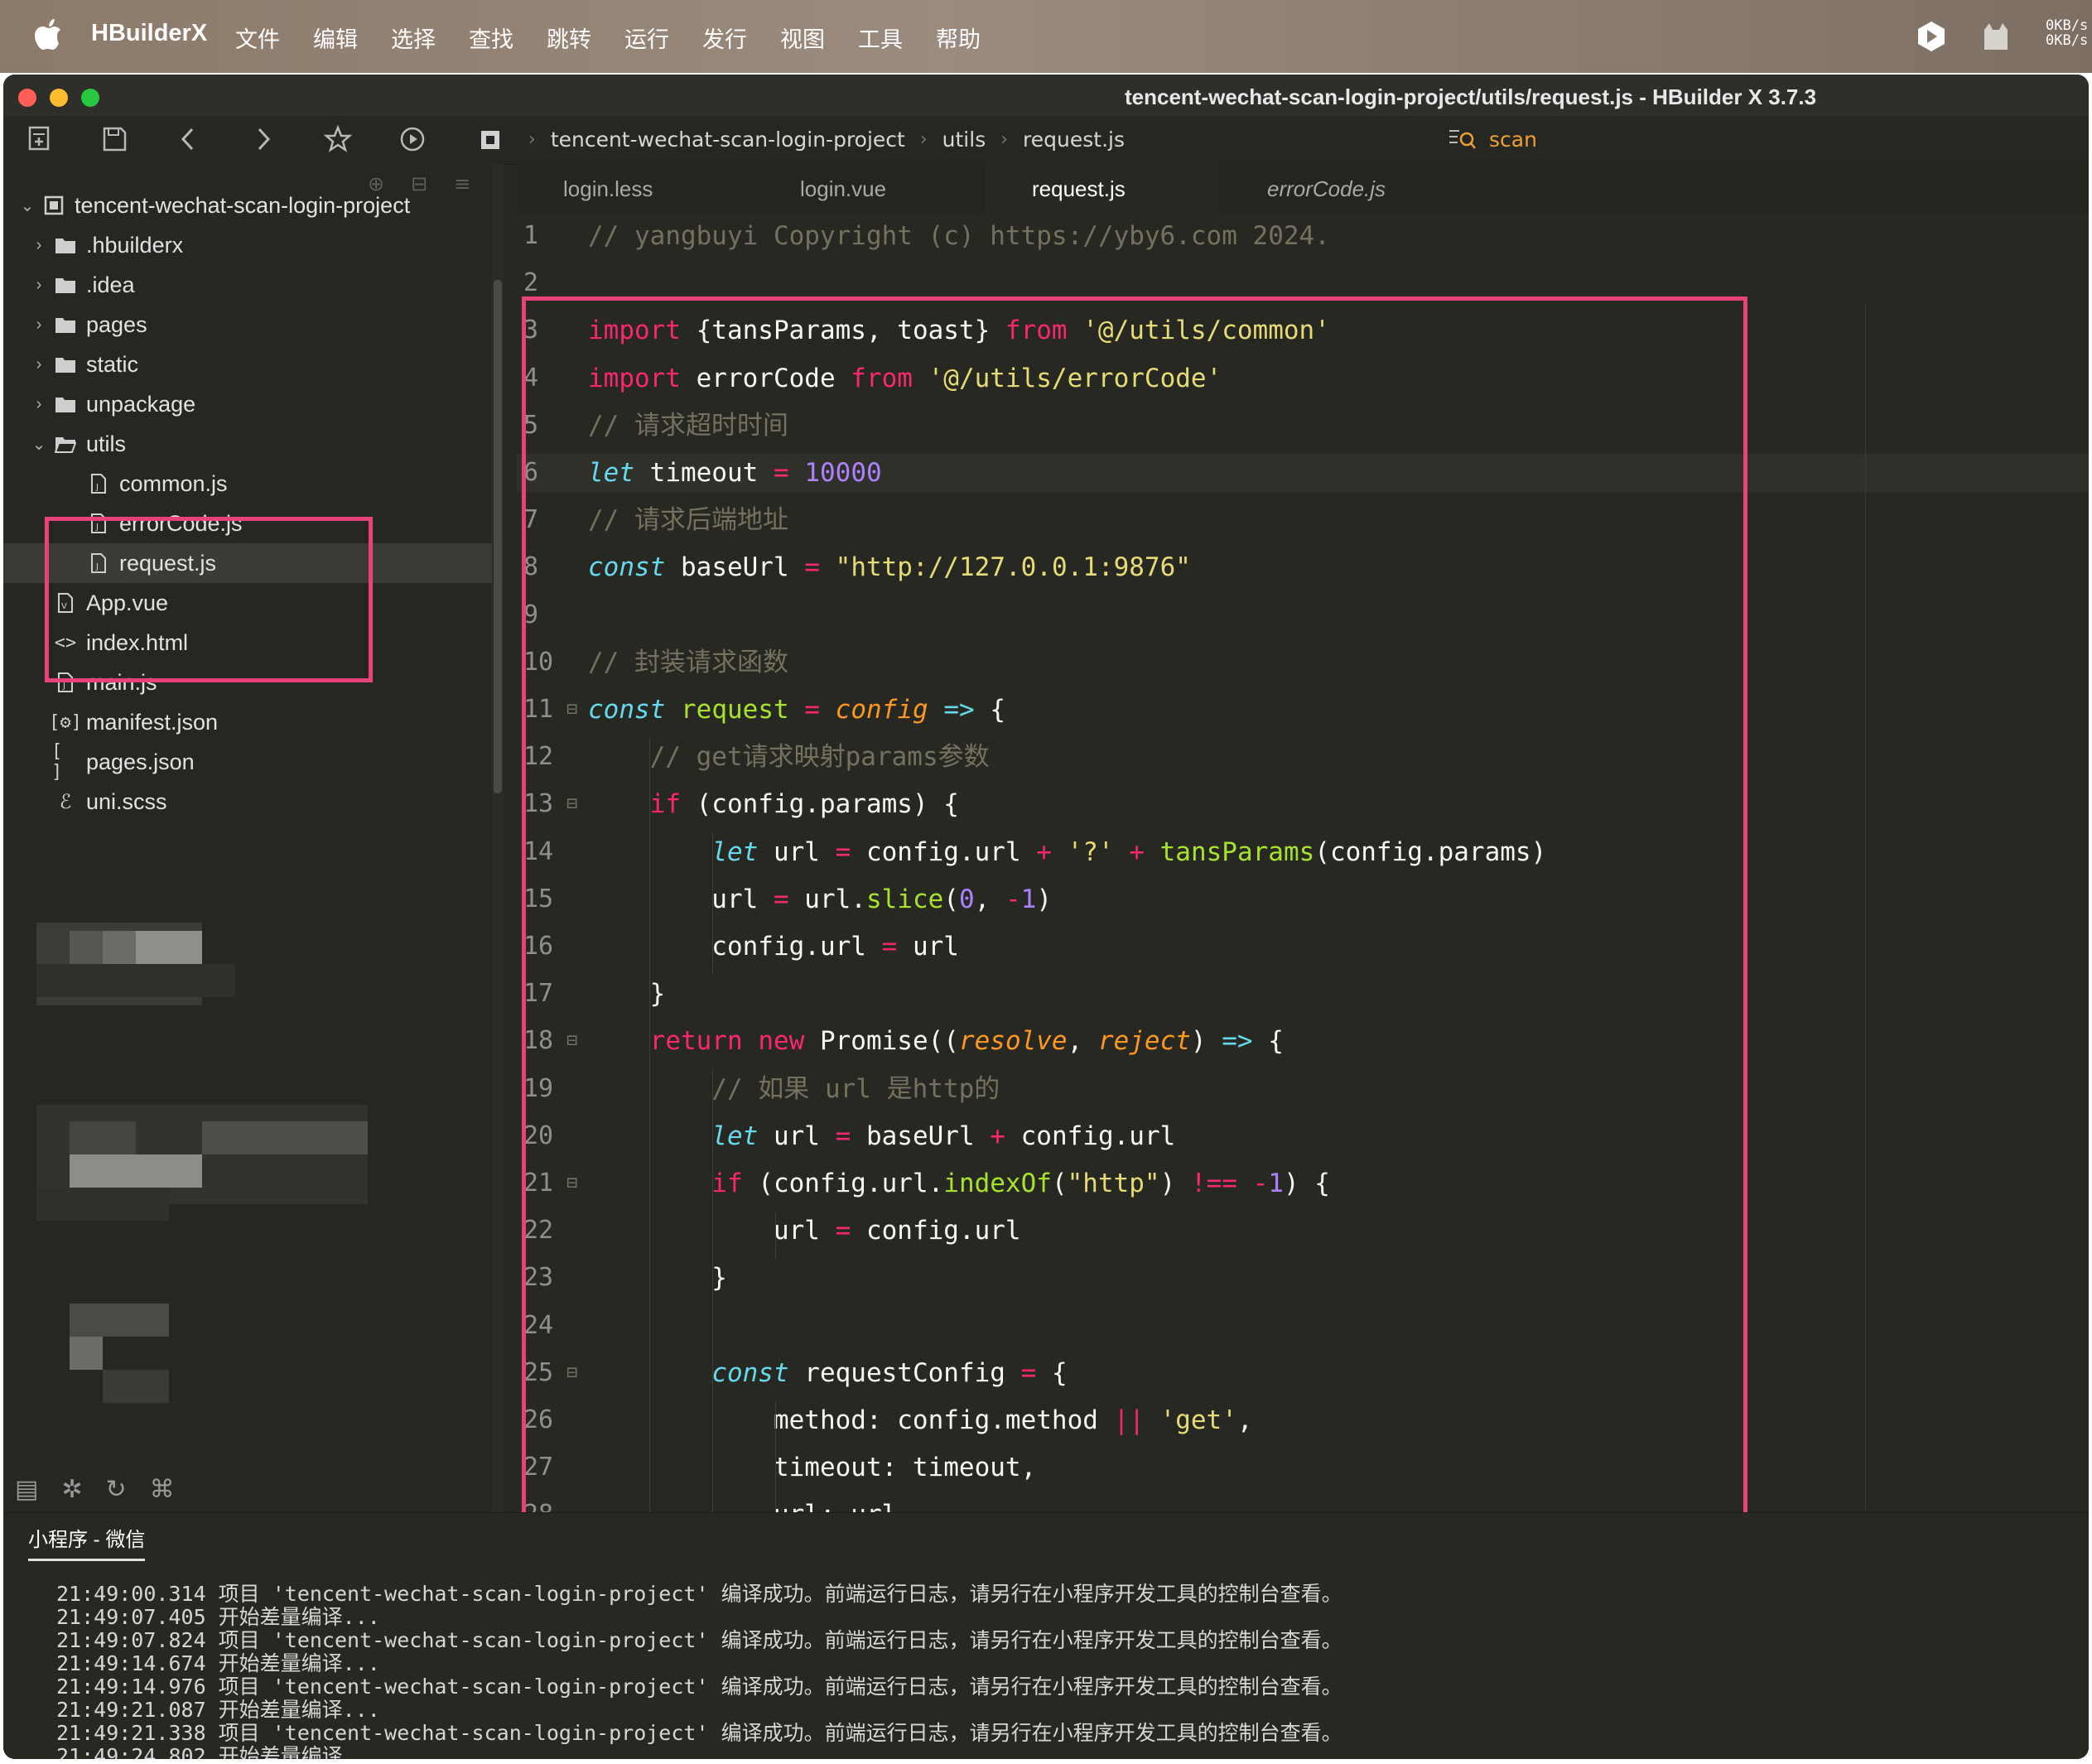 This screenshot has height=1764, width=2092. What do you see at coordinates (116, 1489) in the screenshot?
I see `git-icon: ↻` at bounding box center [116, 1489].